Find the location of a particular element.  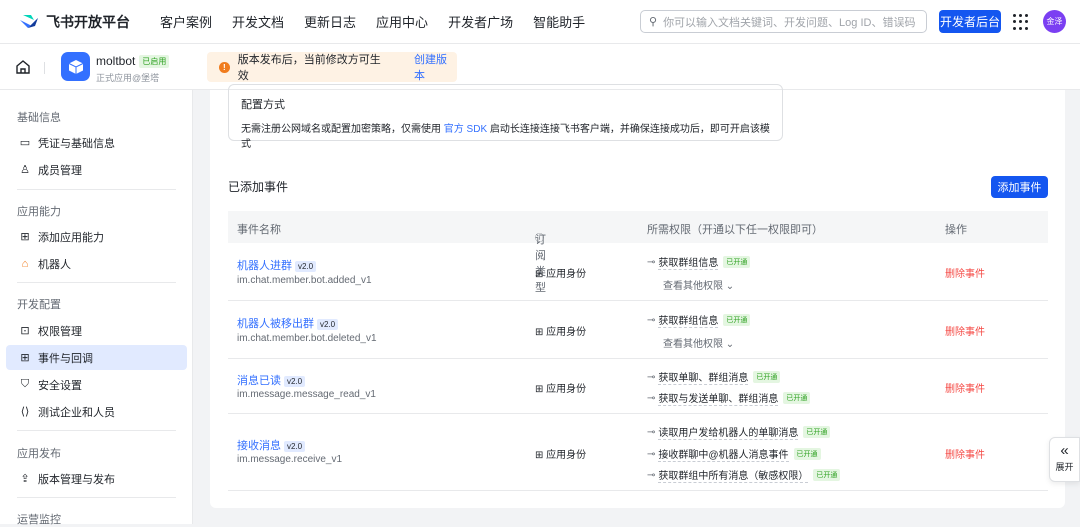

nav-app-center: 应用中心 is located at coordinates (402, 21).